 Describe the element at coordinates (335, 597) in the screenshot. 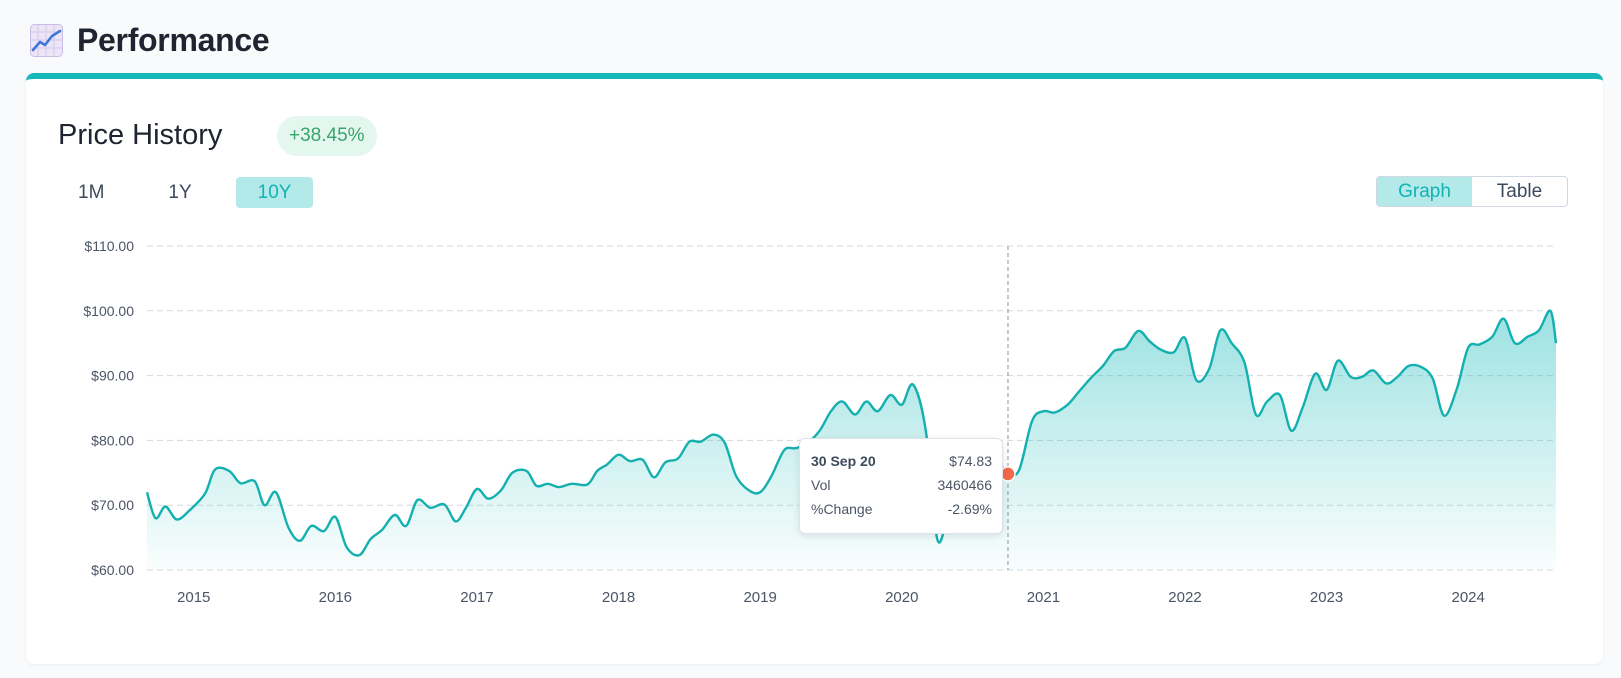

I see `x-tick-label: 2016` at that location.